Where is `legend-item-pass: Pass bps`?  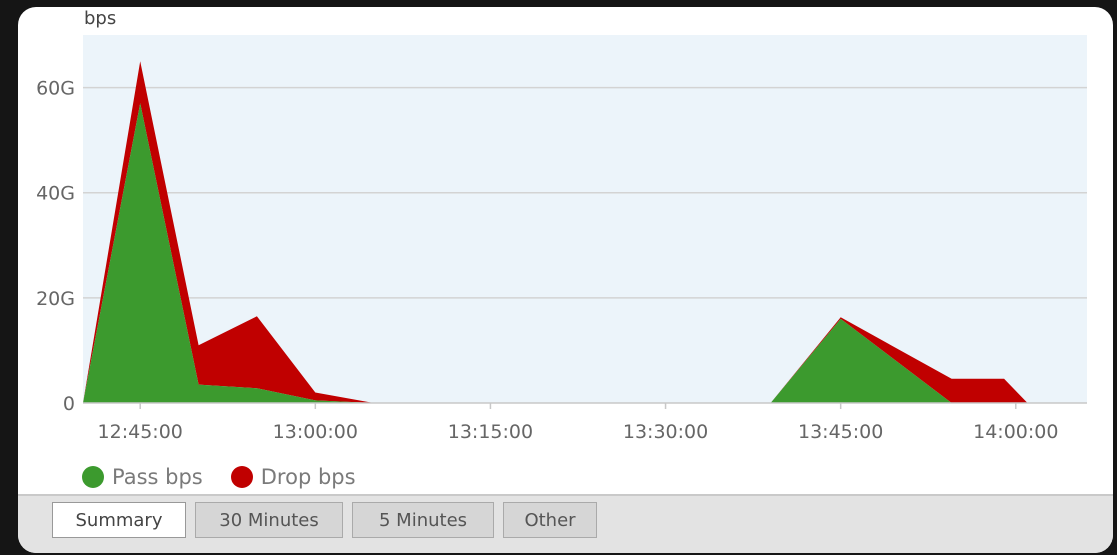
legend-item-pass: Pass bps is located at coordinates (142, 477).